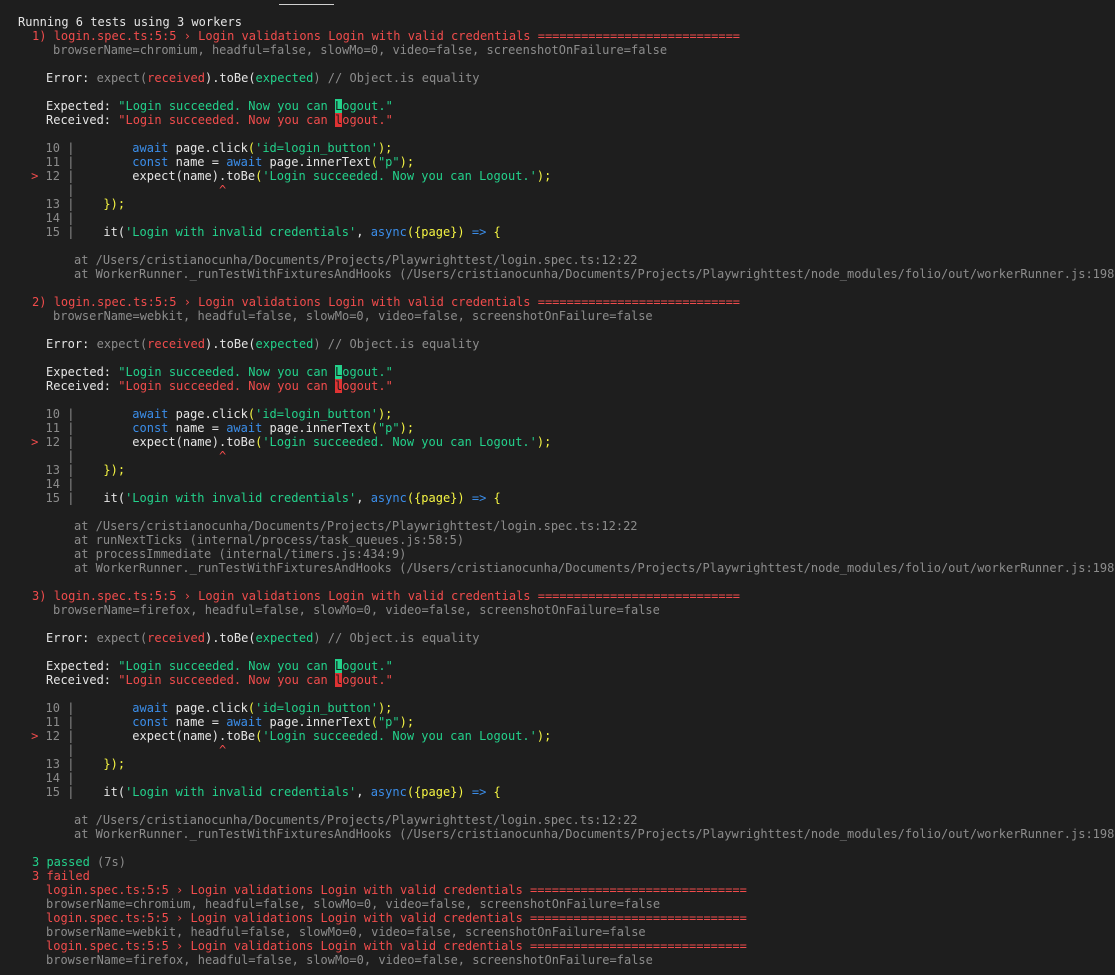 The image size is (1115, 975). What do you see at coordinates (61, 876) in the screenshot?
I see `failed-count: 3 failed` at bounding box center [61, 876].